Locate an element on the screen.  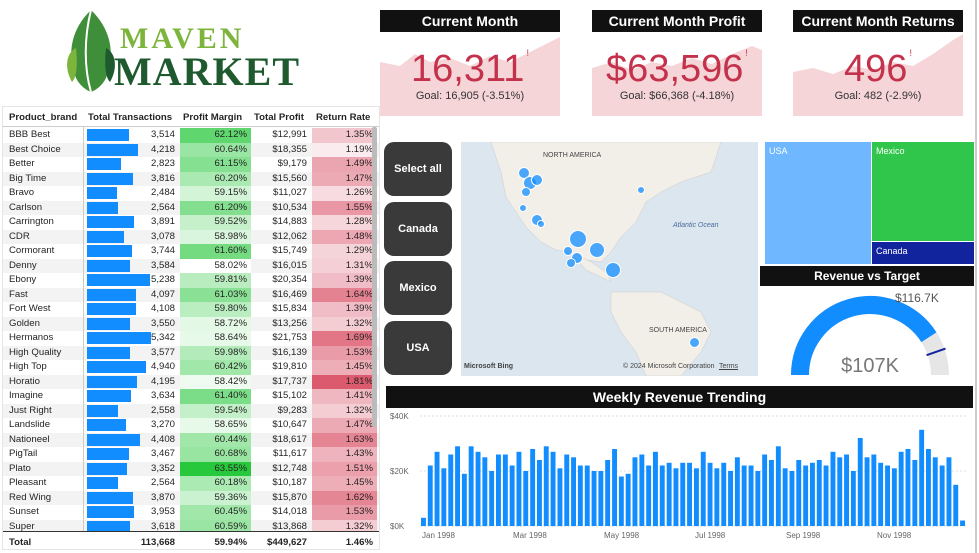
table-row: Plato 3,352 63.55% $12,748 1.51% is located at coordinates (191, 468).